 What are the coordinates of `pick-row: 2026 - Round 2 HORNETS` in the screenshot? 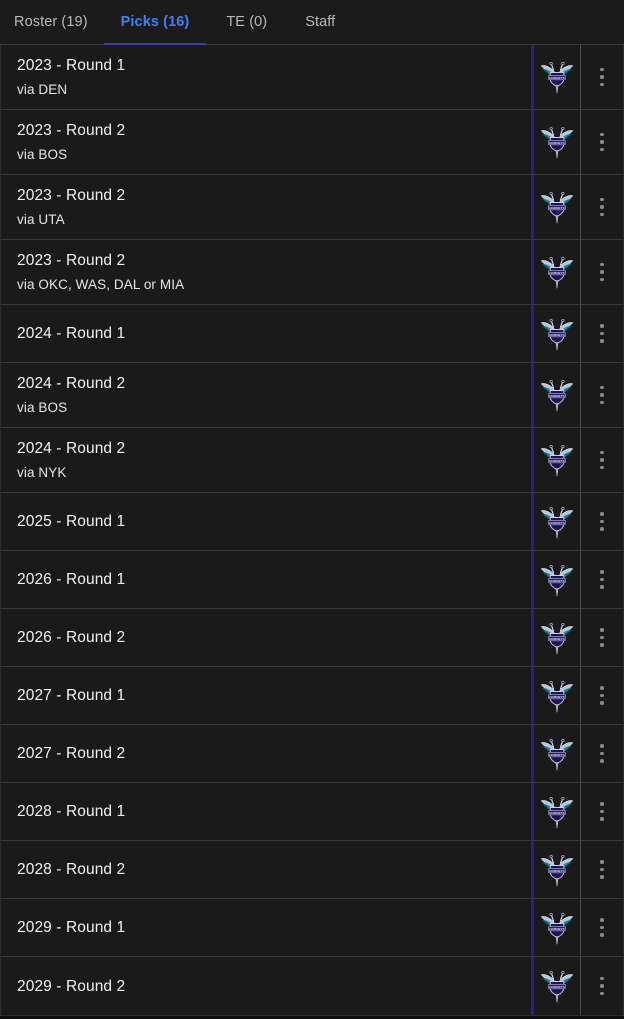 It's located at (312, 638).